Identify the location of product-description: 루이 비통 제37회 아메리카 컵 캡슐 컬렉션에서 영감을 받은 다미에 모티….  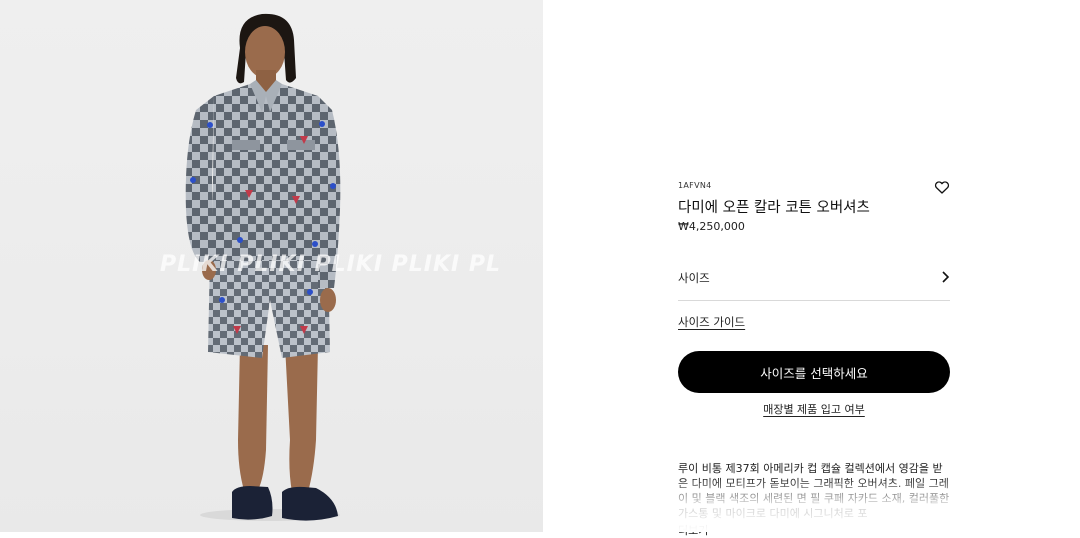
(814, 499).